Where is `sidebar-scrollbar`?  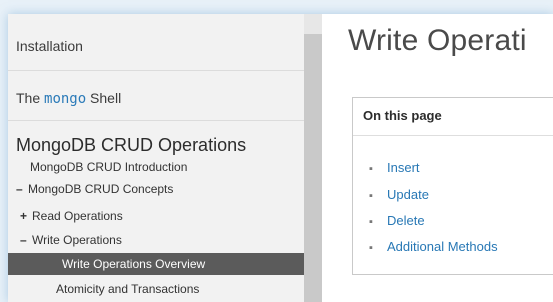
sidebar-scrollbar is located at coordinates (313, 158).